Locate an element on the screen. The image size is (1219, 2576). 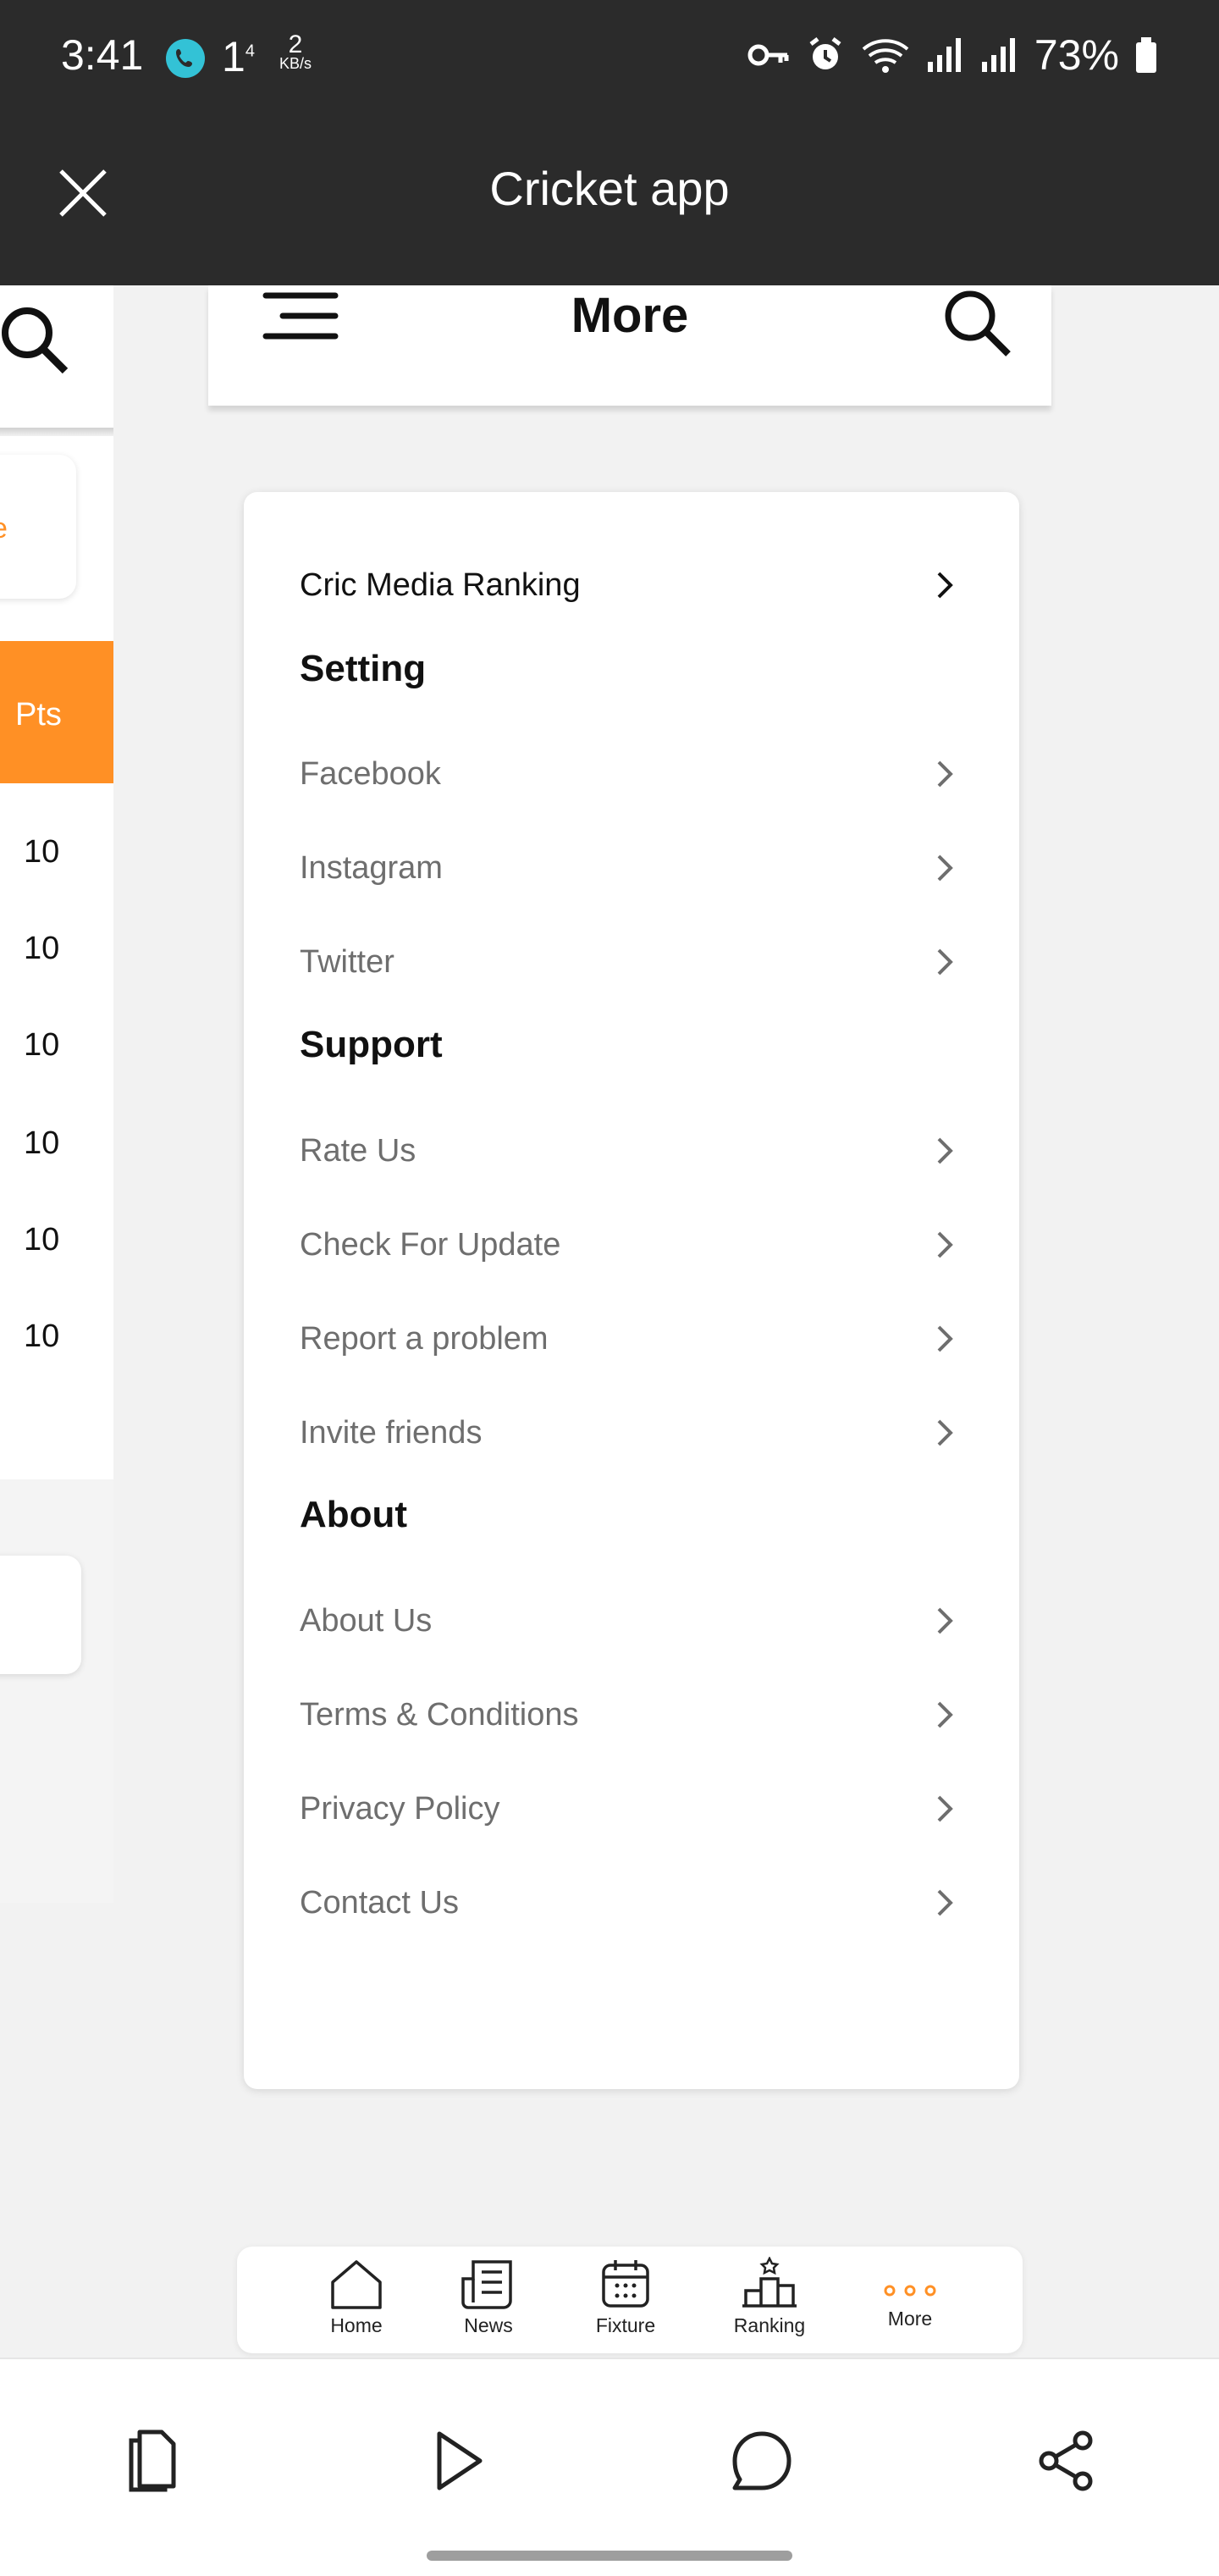
tab-ranking: Ranking is located at coordinates (769, 2297).